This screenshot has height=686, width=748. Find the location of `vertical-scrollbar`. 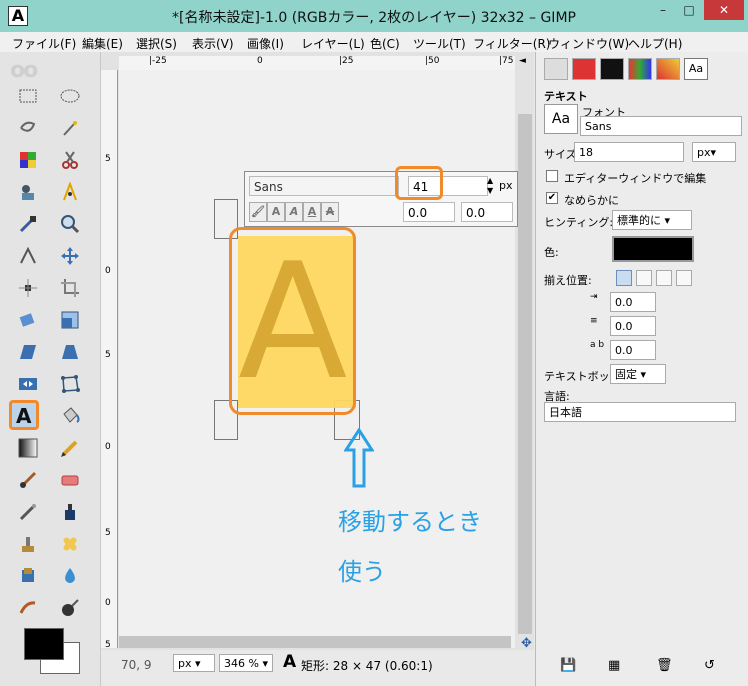

vertical-scrollbar is located at coordinates (525, 374).